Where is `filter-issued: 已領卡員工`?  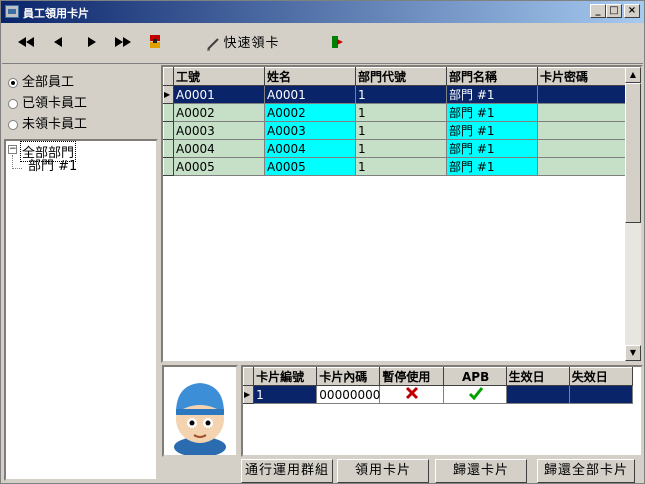
filter-issued: 已領卡員工 is located at coordinates (48, 101).